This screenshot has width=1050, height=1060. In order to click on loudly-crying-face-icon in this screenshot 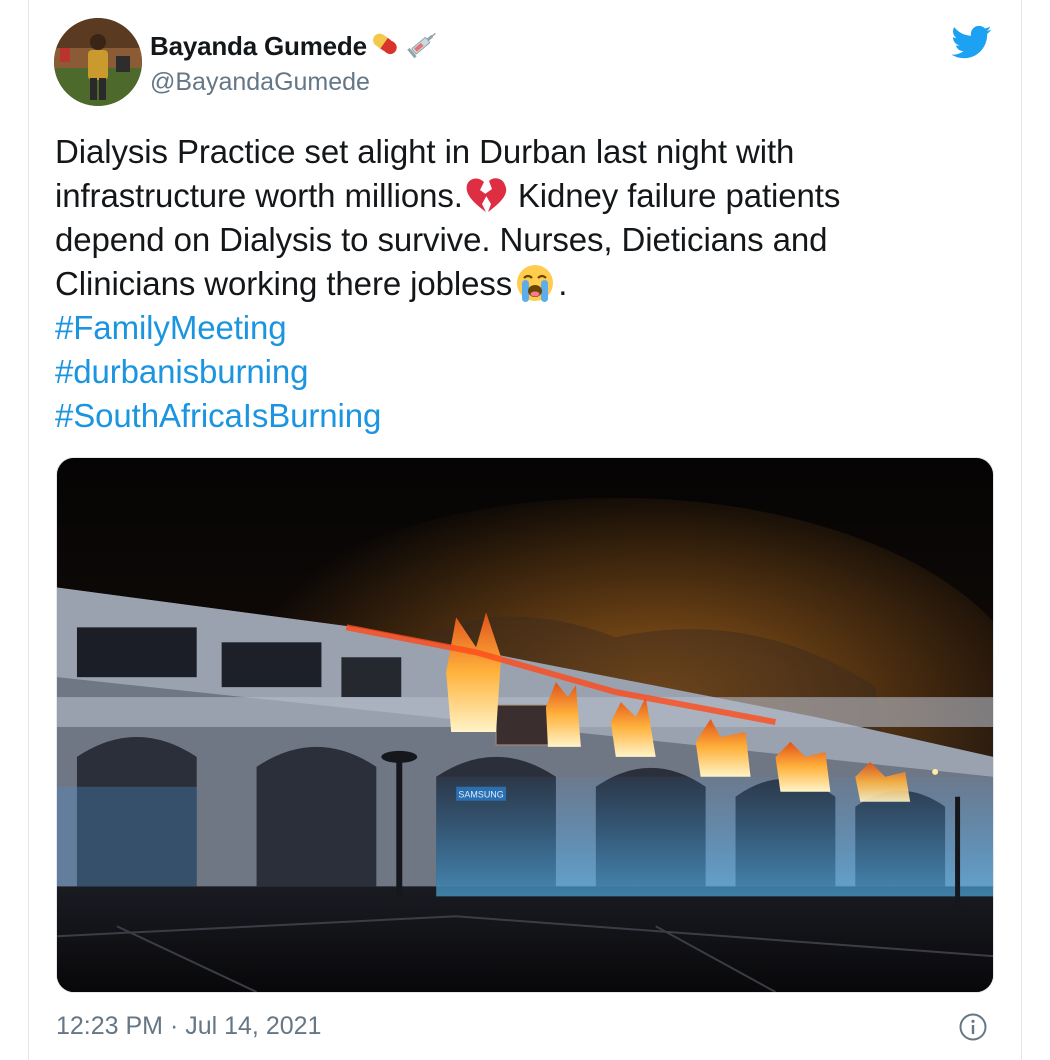, I will do `click(535, 283)`.